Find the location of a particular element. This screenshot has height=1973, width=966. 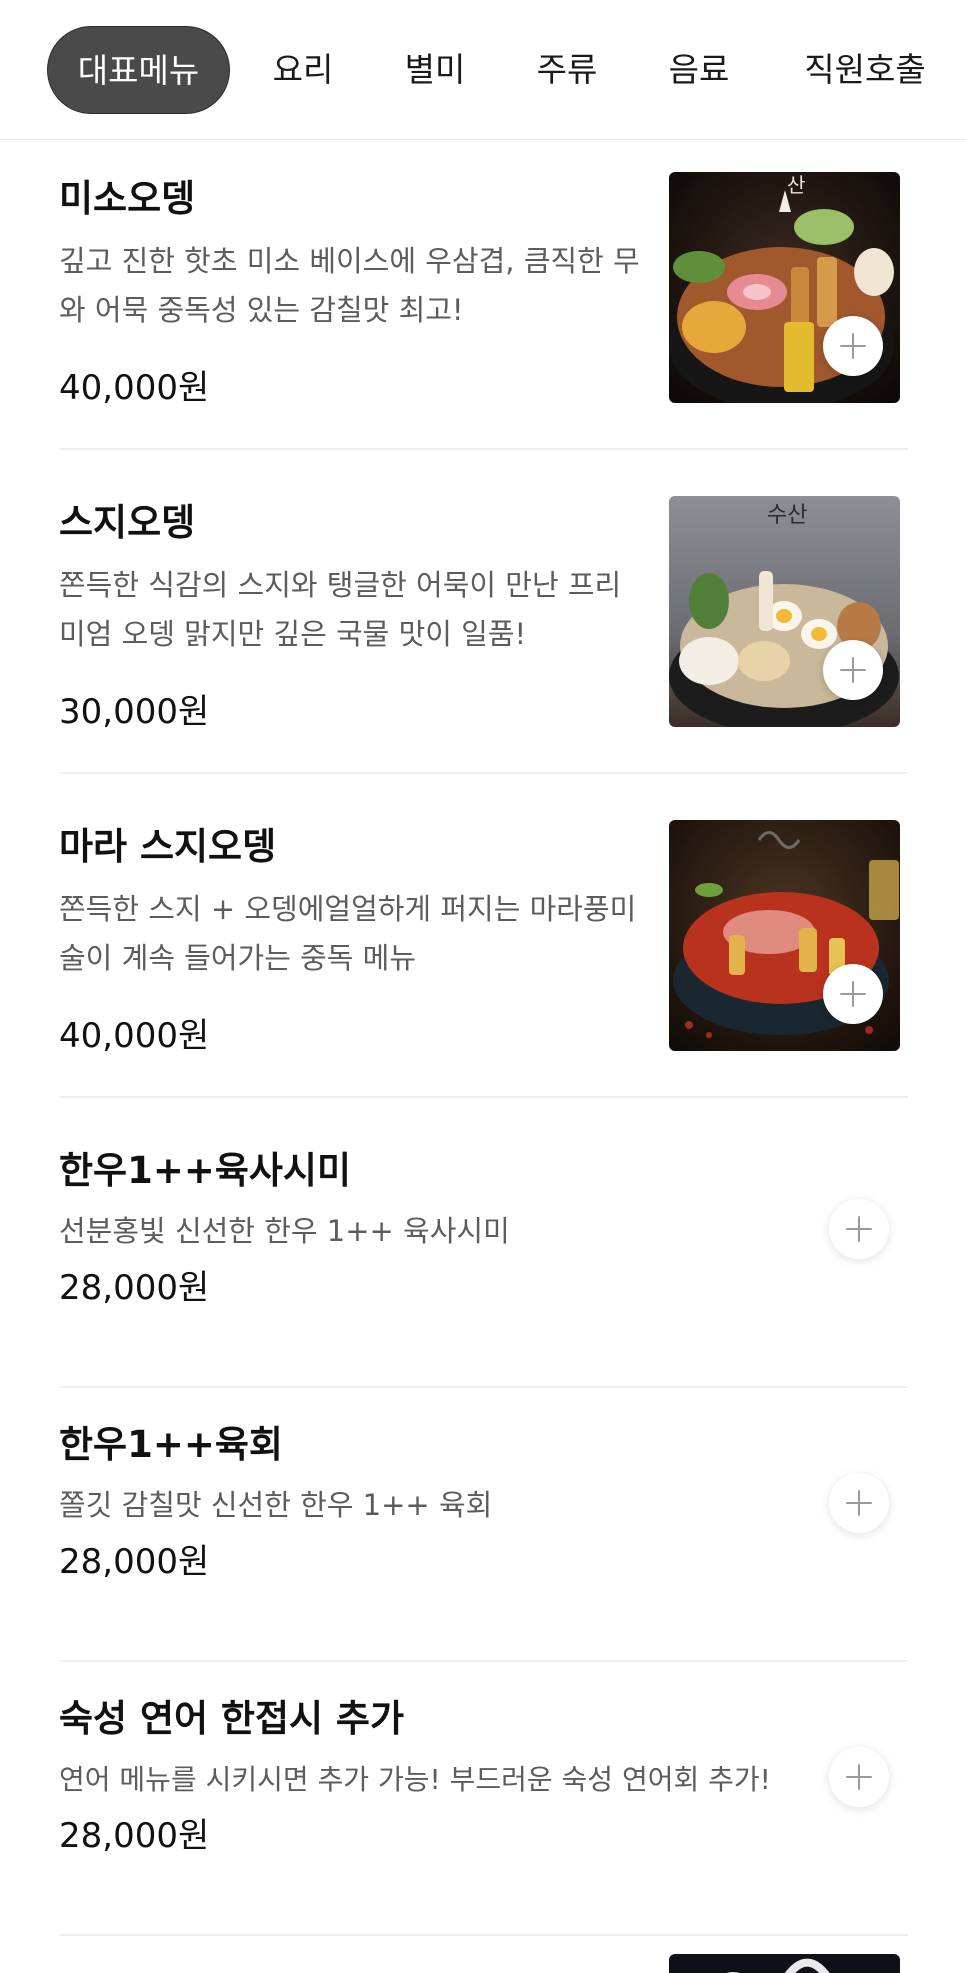

category-tab-bar: 대표메뉴 요리 별미 주류 음료 직원호출 is located at coordinates (483, 70).